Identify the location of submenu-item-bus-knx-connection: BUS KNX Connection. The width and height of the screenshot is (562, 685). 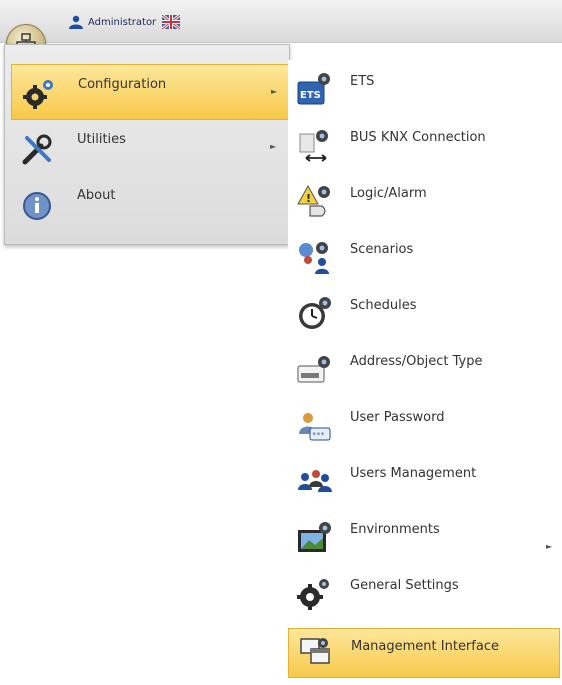
(424, 145).